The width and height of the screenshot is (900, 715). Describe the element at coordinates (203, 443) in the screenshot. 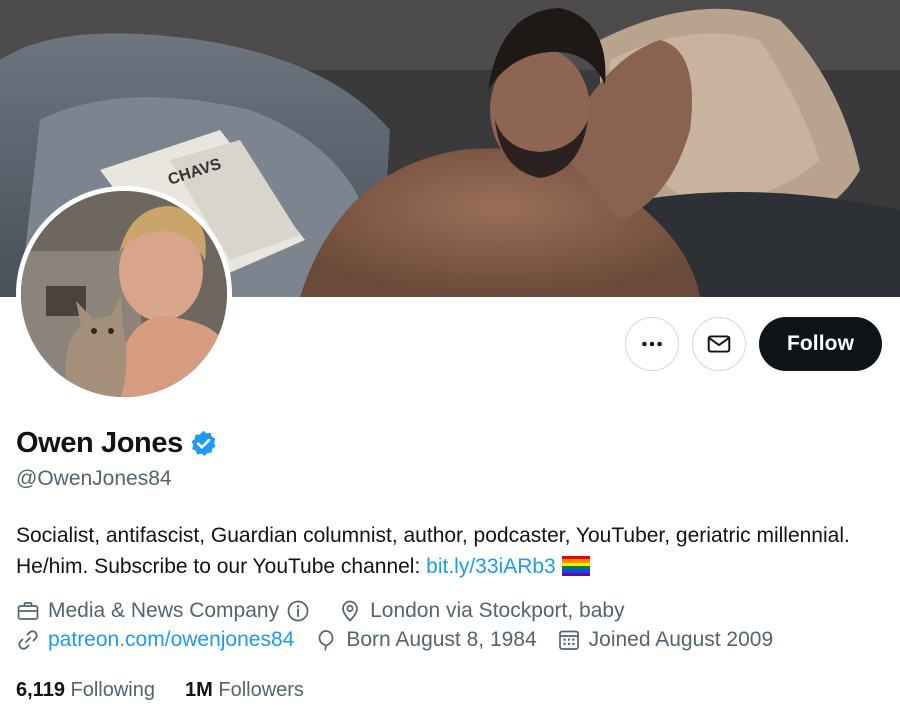

I see `verified-badge-icon` at that location.